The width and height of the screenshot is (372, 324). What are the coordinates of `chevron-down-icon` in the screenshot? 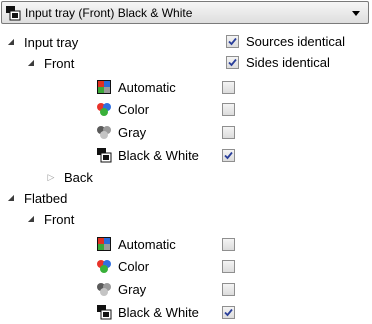 It's located at (356, 13).